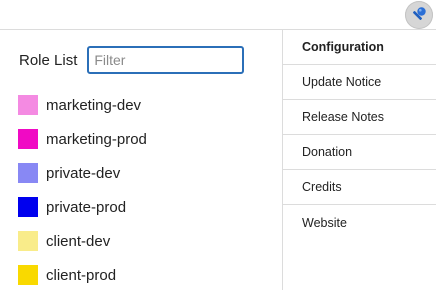  I want to click on role-label: private-dev, so click(83, 173).